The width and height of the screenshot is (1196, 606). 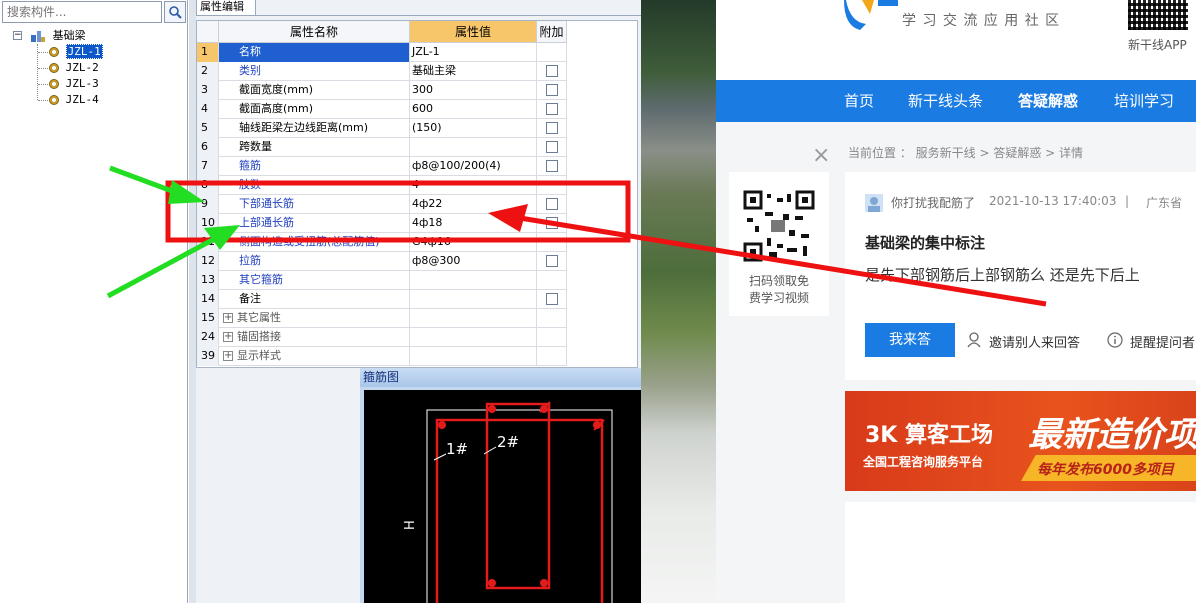 I want to click on property-row: 15 + 其它属性, so click(x=382, y=318).